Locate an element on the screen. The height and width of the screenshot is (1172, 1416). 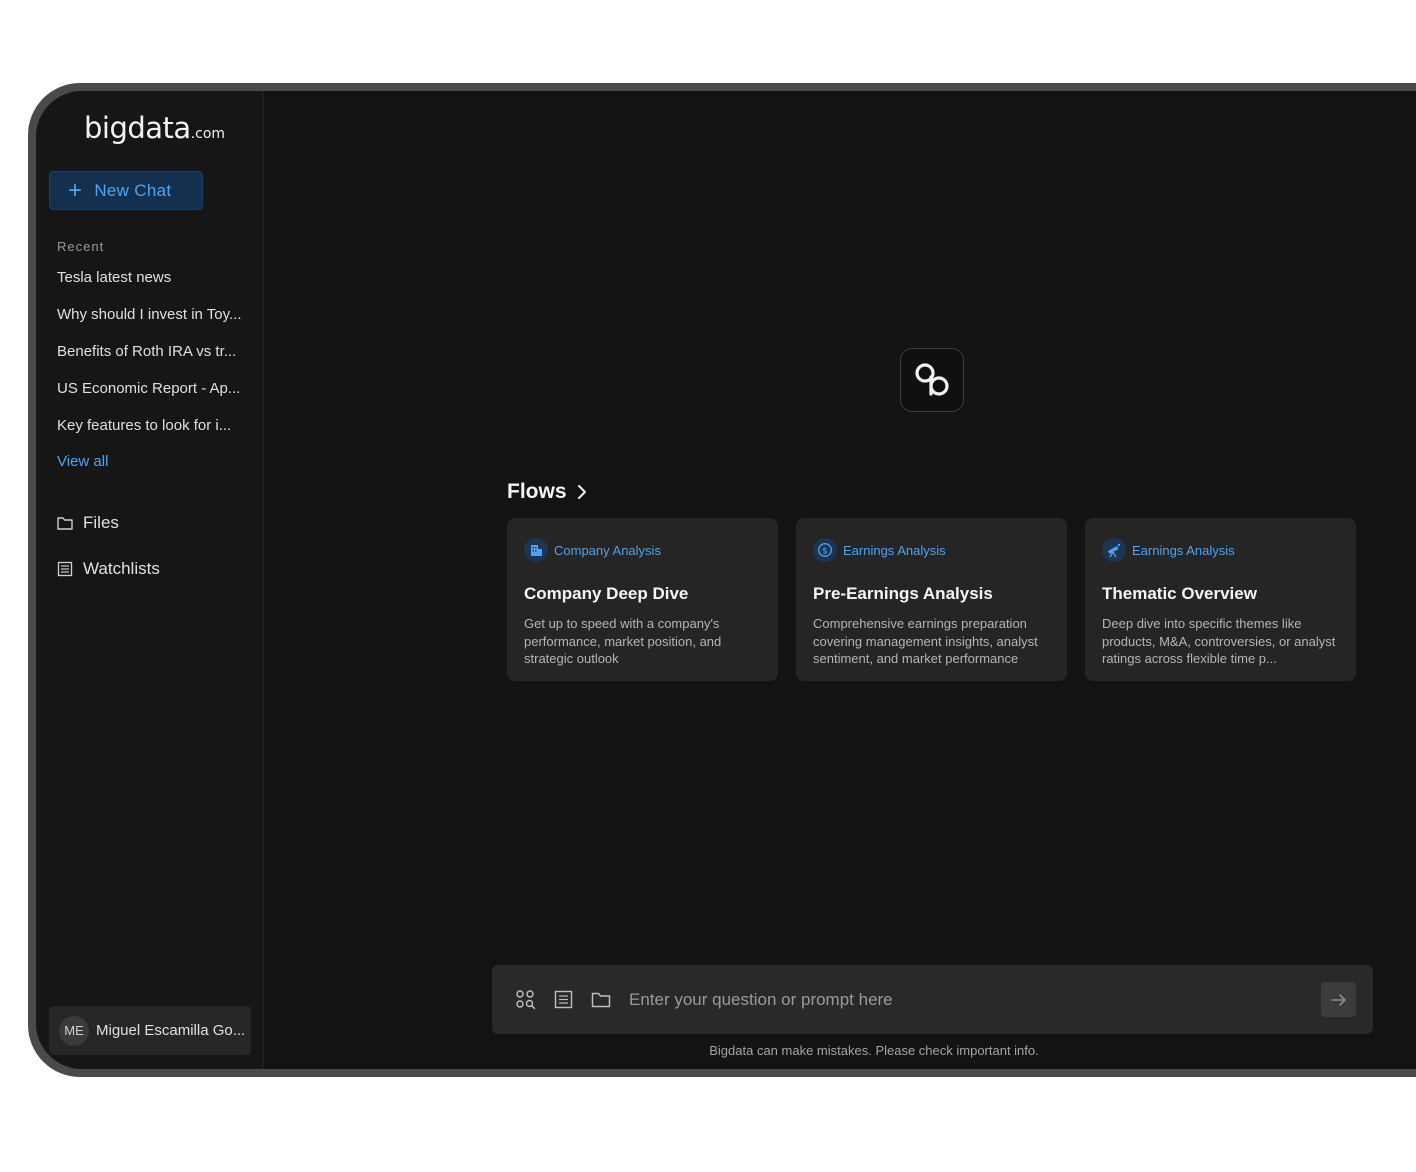
view-all-link: View all is located at coordinates (82, 461).